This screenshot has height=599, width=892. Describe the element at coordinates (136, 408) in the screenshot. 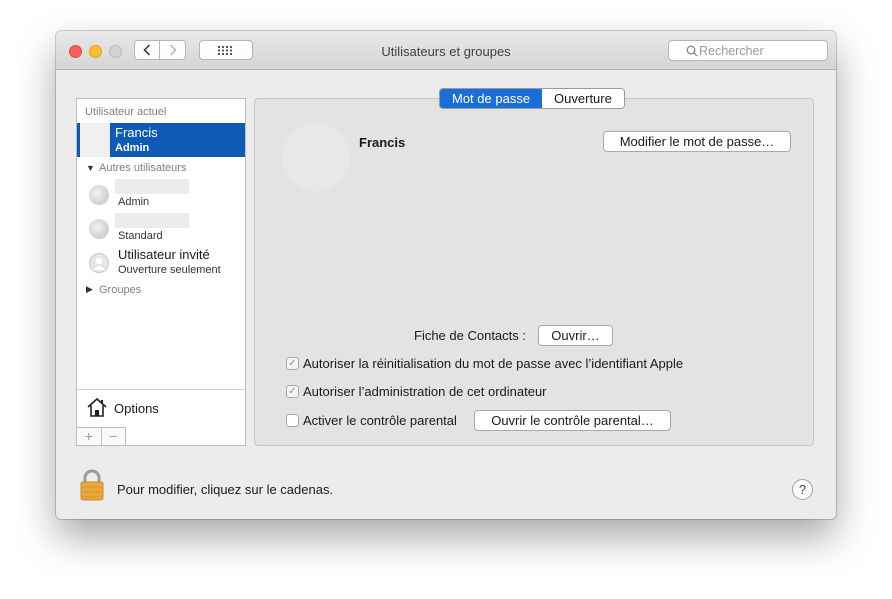

I see `options-label: Options` at that location.